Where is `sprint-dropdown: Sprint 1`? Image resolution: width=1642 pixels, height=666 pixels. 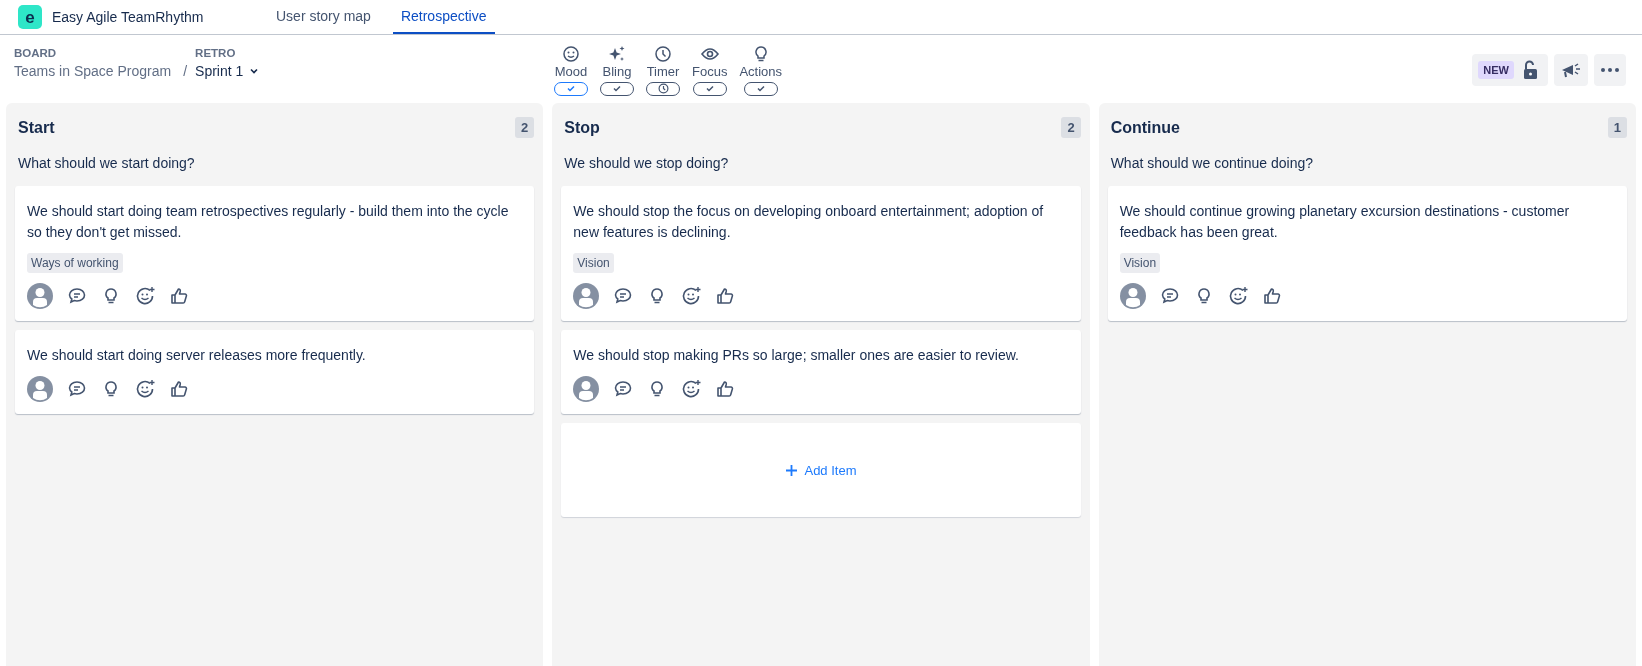 sprint-dropdown: Sprint 1 is located at coordinates (227, 71).